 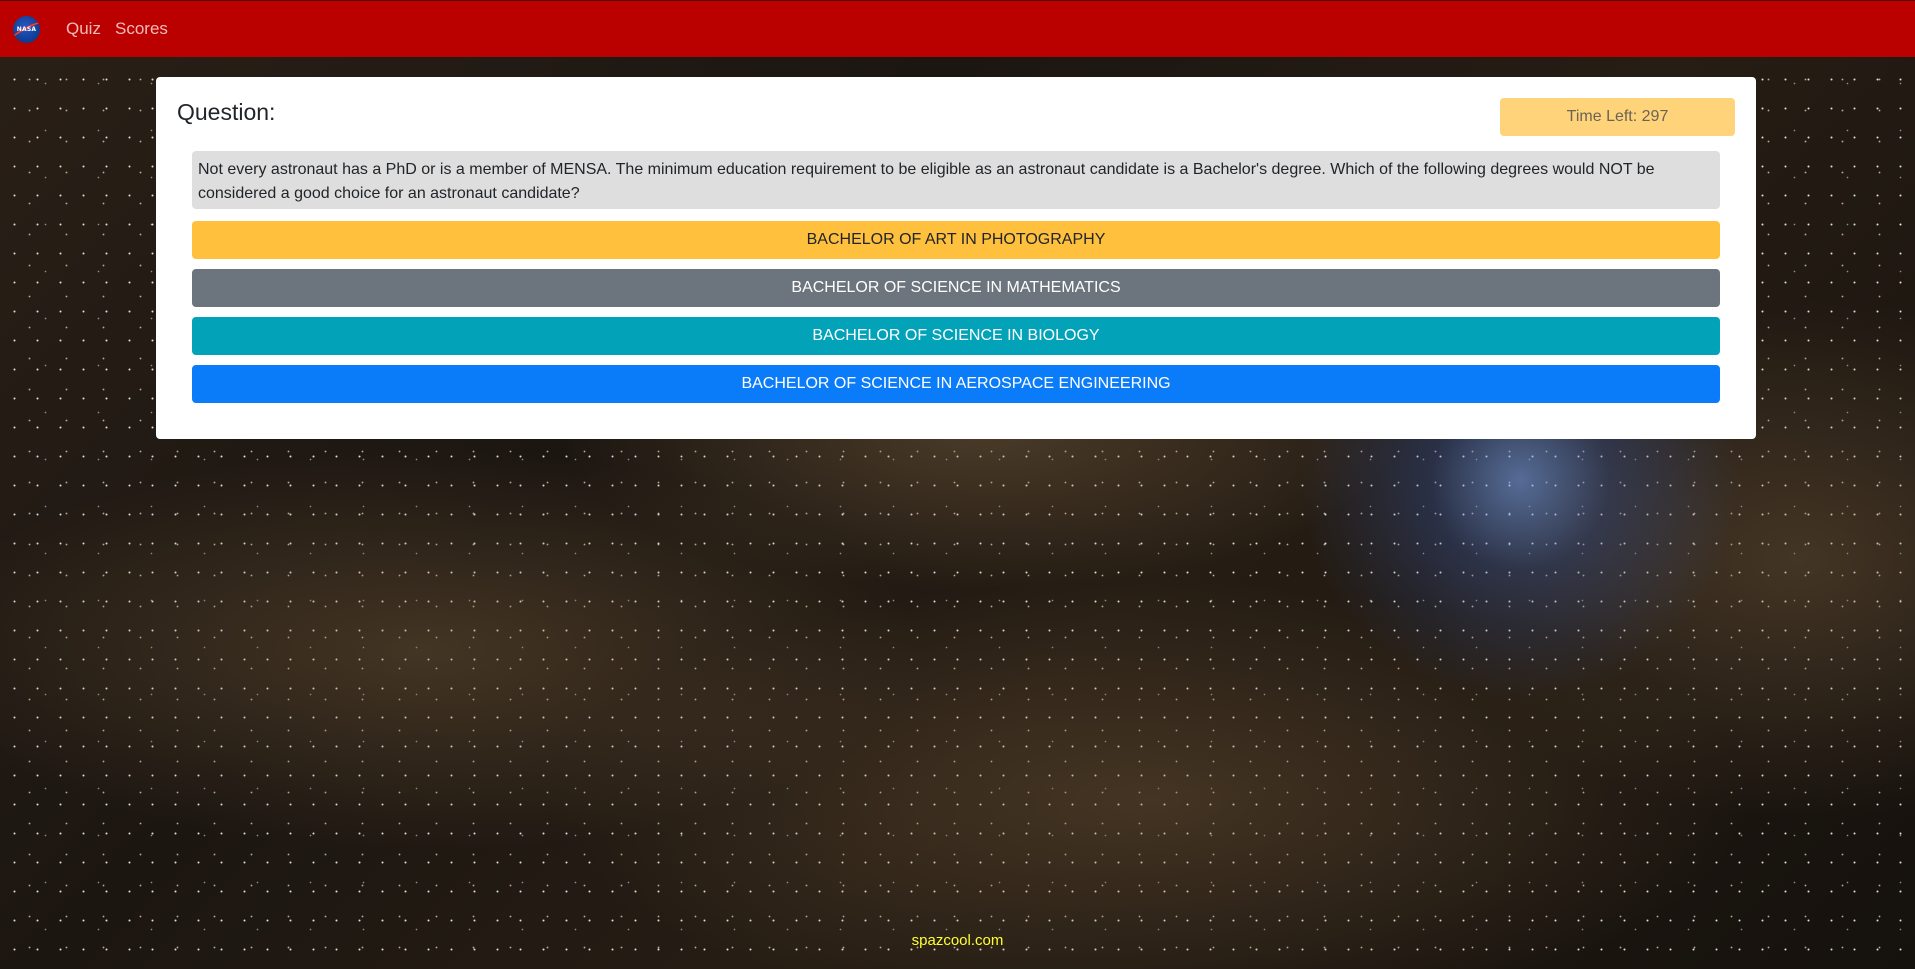 I want to click on nasa-logo-icon: NASA, so click(x=26, y=29).